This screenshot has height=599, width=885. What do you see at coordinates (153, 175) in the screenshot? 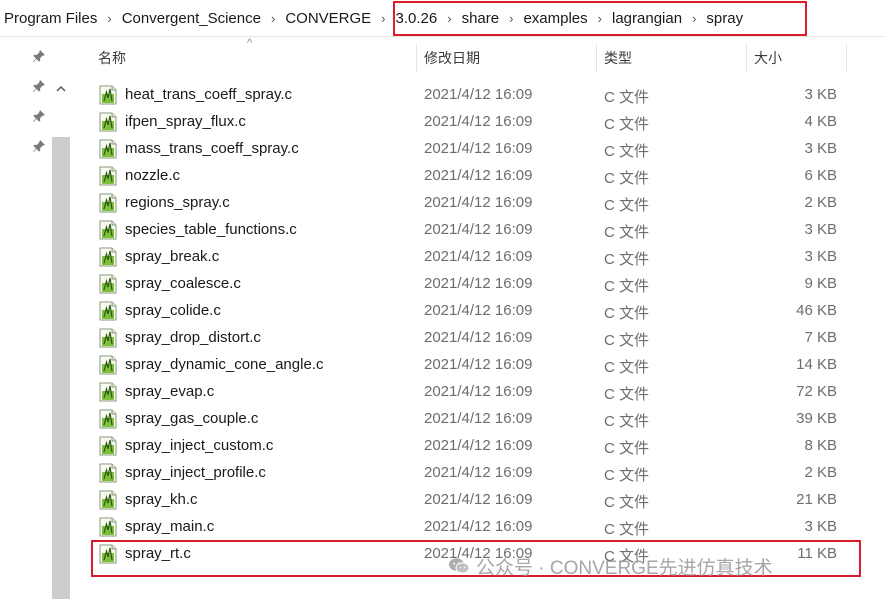
I see `file-name: nozzle.c` at bounding box center [153, 175].